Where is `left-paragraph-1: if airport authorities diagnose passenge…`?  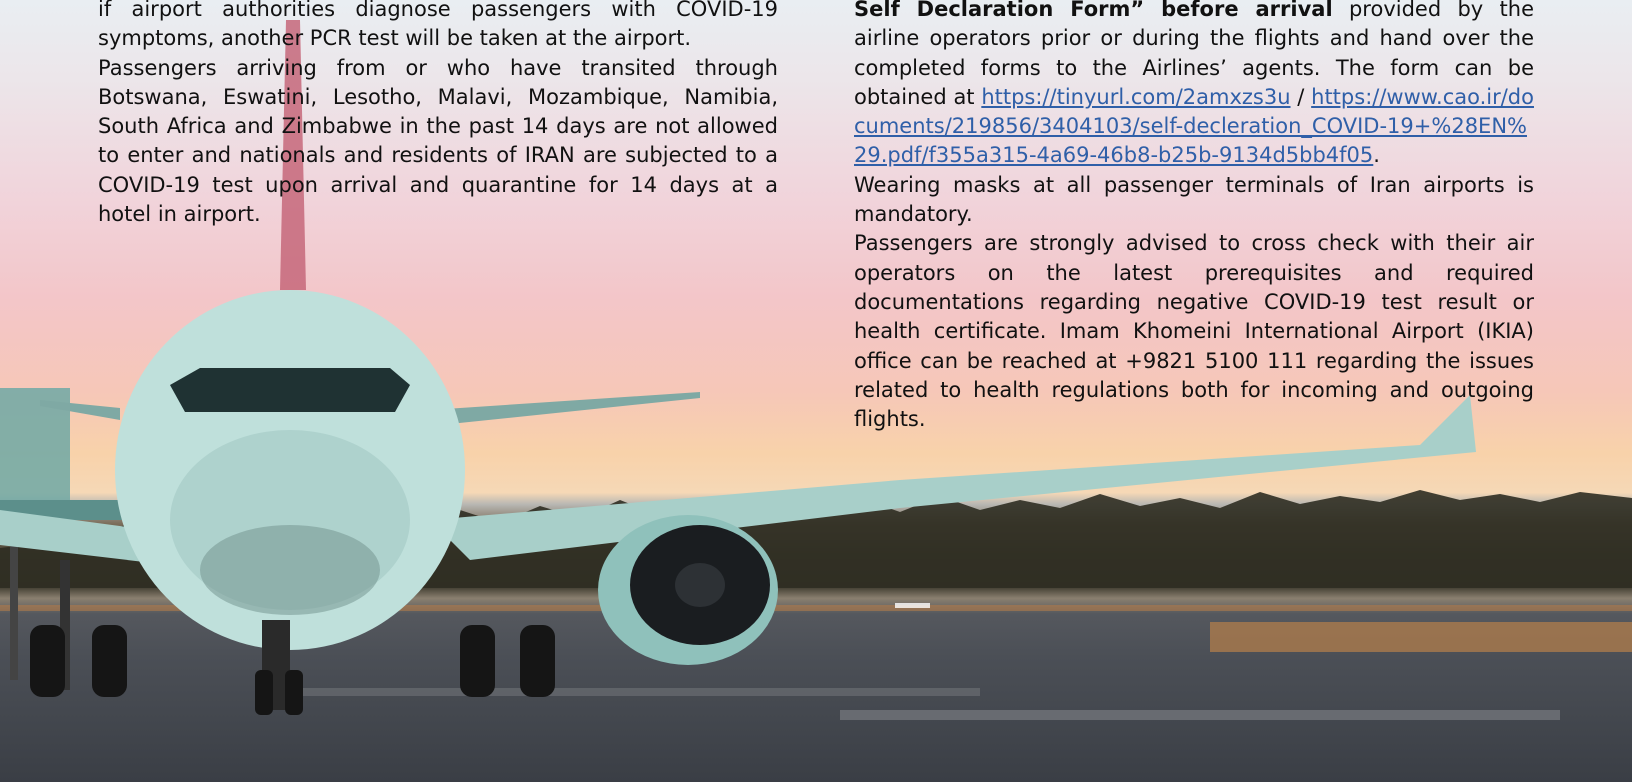
left-paragraph-1: if airport authorities diagnose passenge… is located at coordinates (438, 25).